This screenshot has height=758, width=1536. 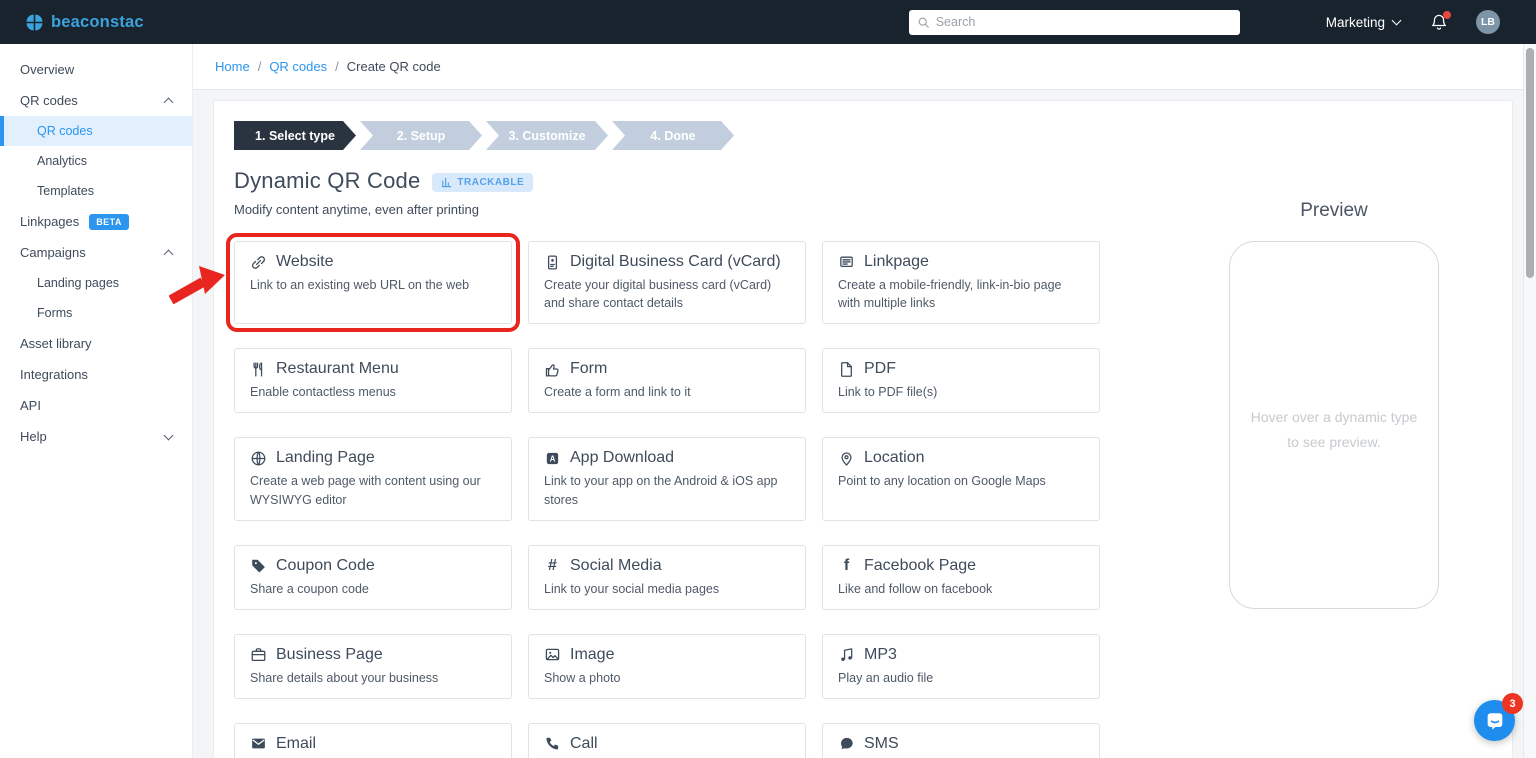 I want to click on scrollbar-thumb, so click(x=1530, y=163).